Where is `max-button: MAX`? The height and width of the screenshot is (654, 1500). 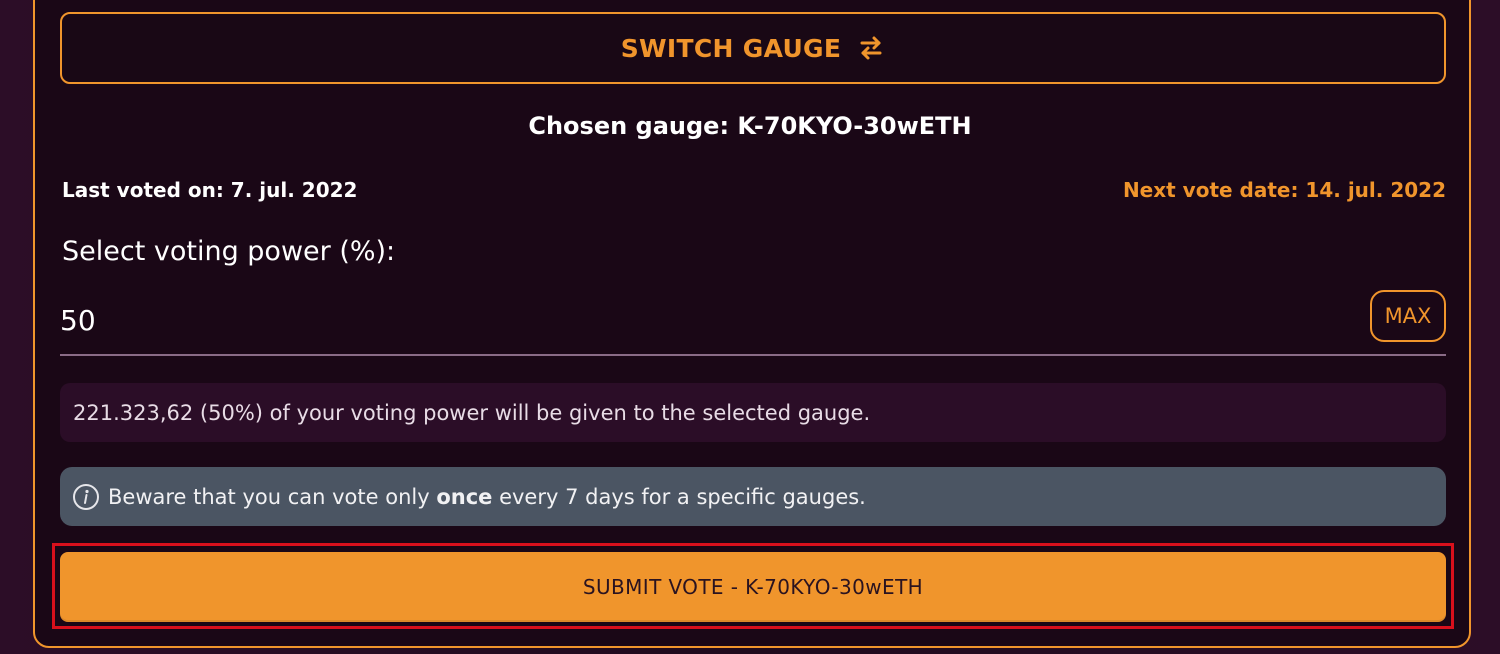 max-button: MAX is located at coordinates (1408, 316).